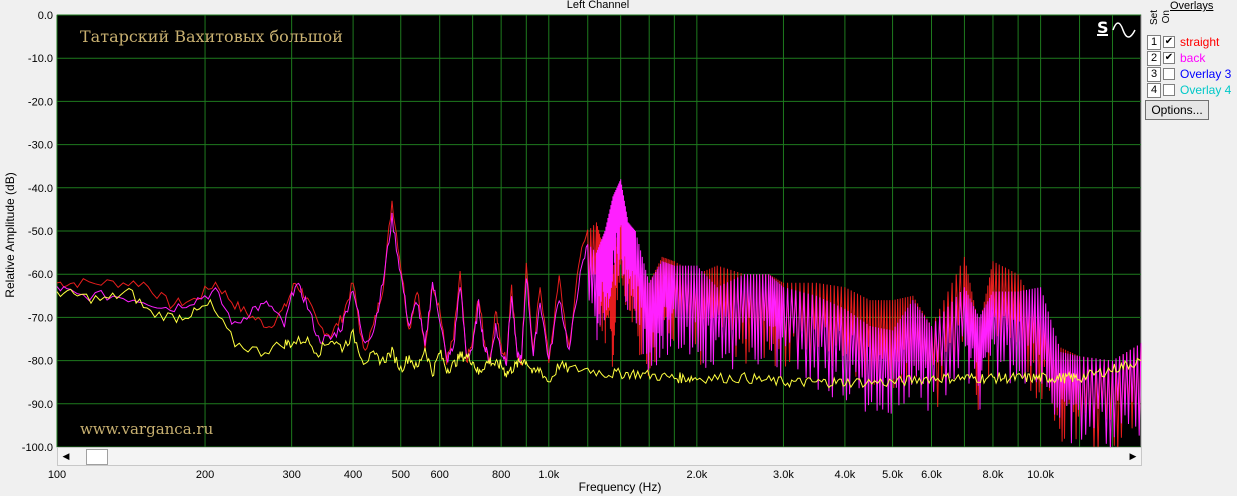 This screenshot has height=496, width=1237. What do you see at coordinates (620, 487) in the screenshot?
I see `x-axis-label: Frequency (Hz)` at bounding box center [620, 487].